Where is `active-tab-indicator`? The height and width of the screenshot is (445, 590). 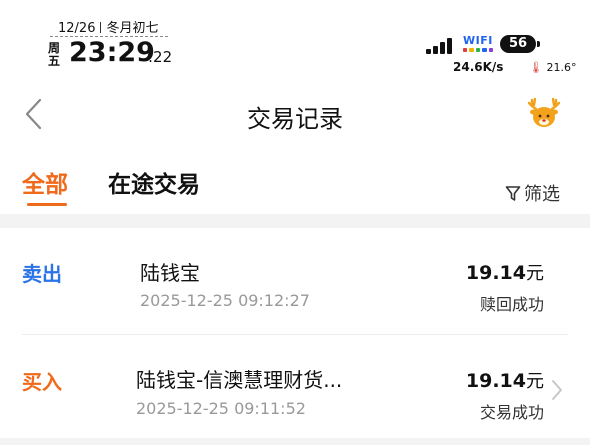
active-tab-indicator is located at coordinates (47, 204).